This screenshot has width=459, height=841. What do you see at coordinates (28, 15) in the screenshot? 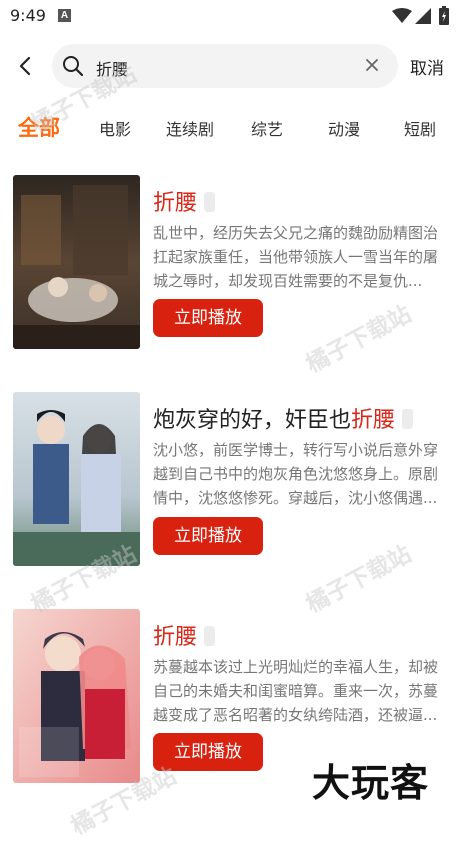
I see `status-time: 9:49` at bounding box center [28, 15].